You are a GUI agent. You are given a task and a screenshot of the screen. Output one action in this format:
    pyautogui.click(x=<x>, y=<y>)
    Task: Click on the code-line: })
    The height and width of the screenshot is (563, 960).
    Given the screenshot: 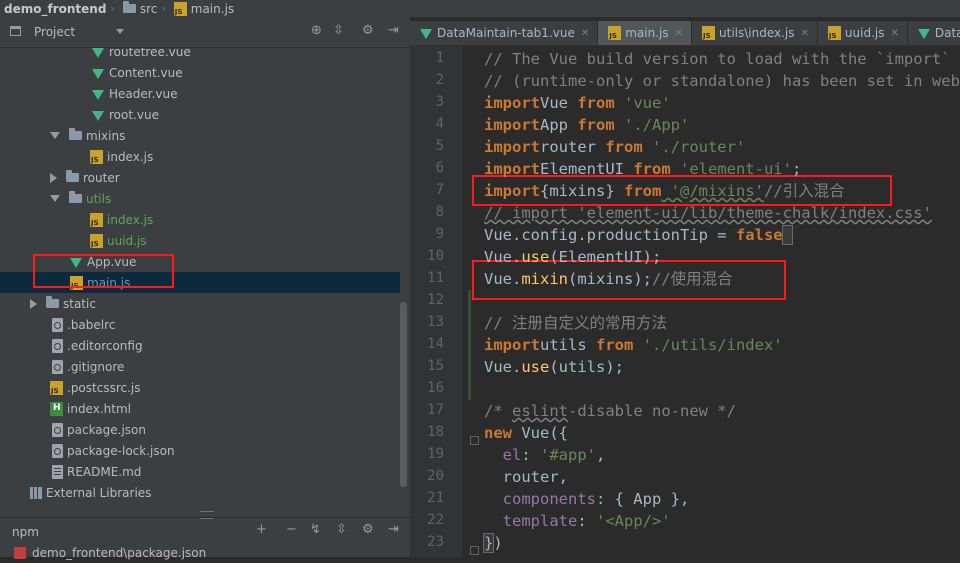 What is the action you would take?
    pyautogui.click(x=492, y=543)
    